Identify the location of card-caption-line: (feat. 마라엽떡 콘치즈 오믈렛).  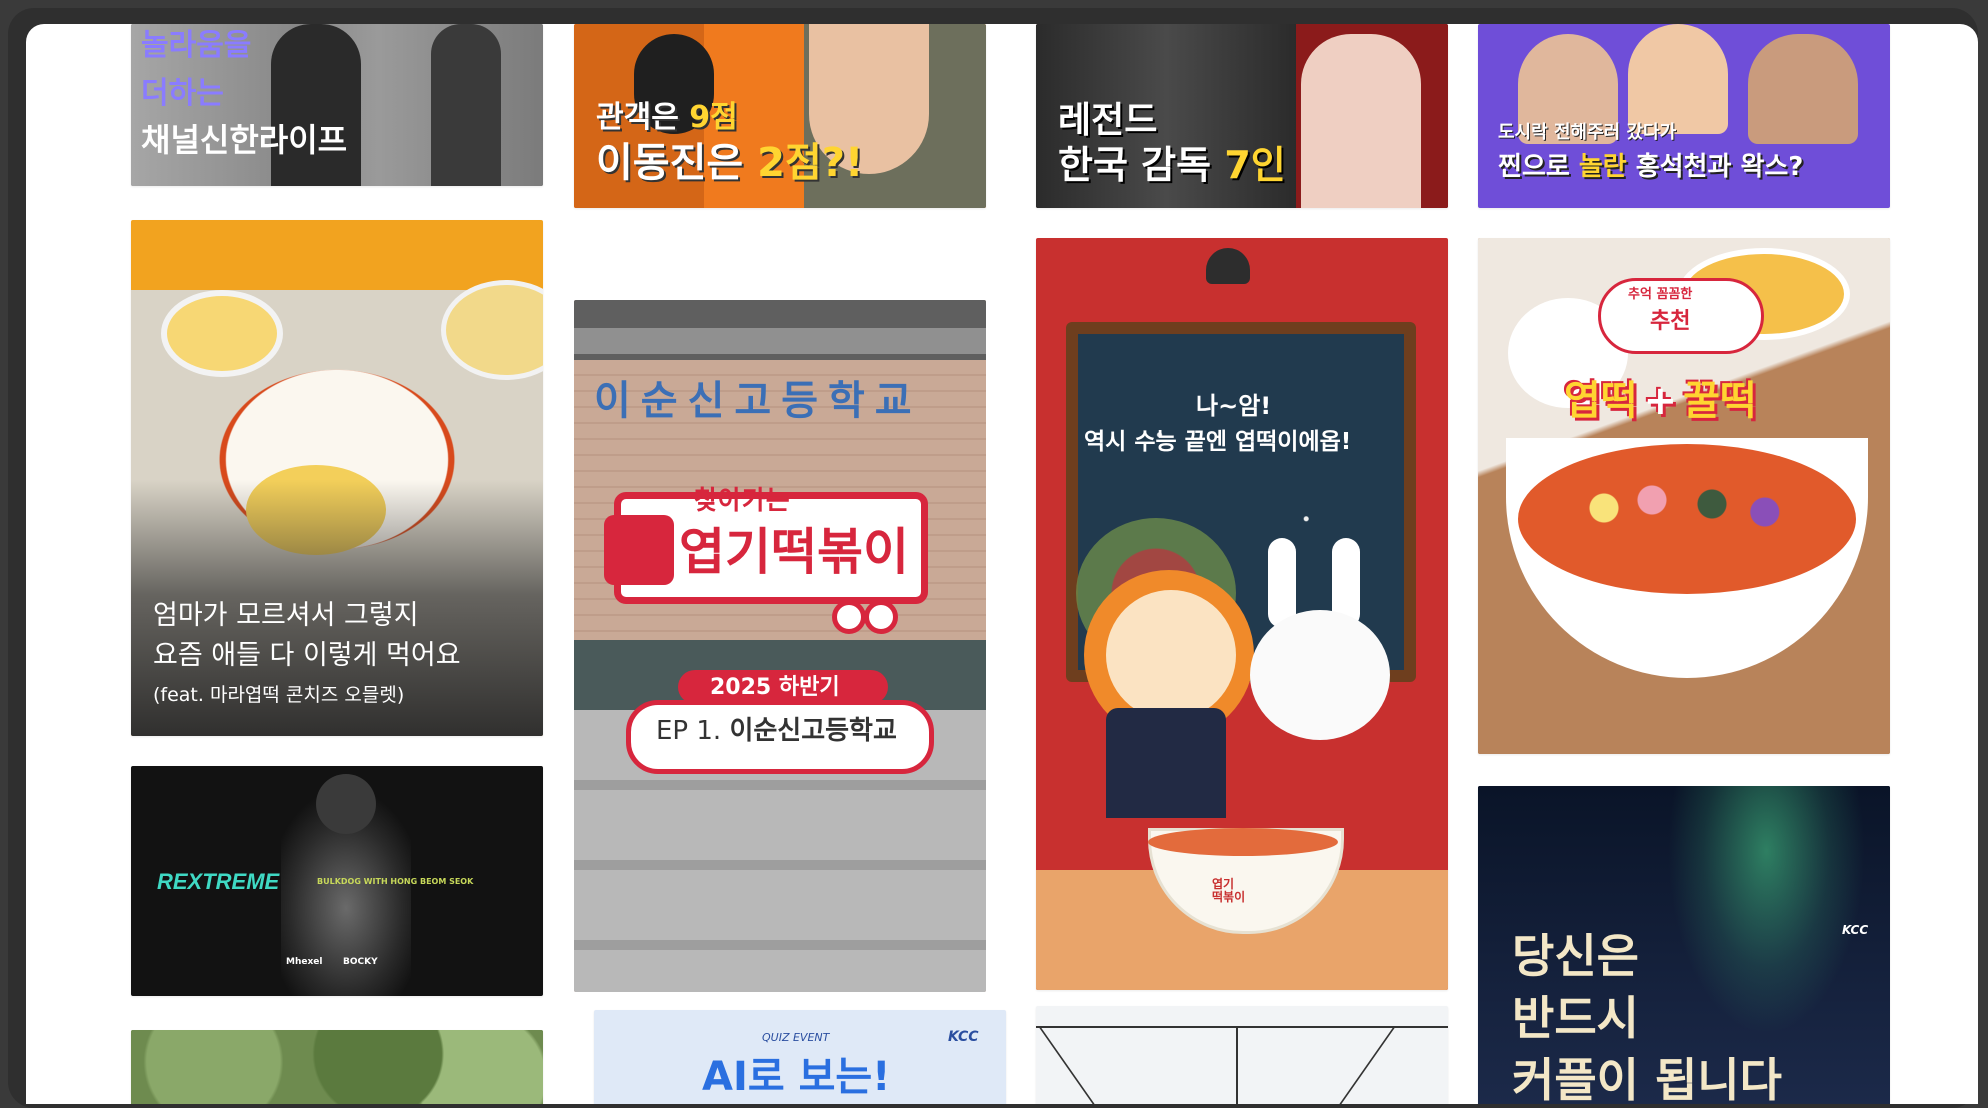
(279, 695).